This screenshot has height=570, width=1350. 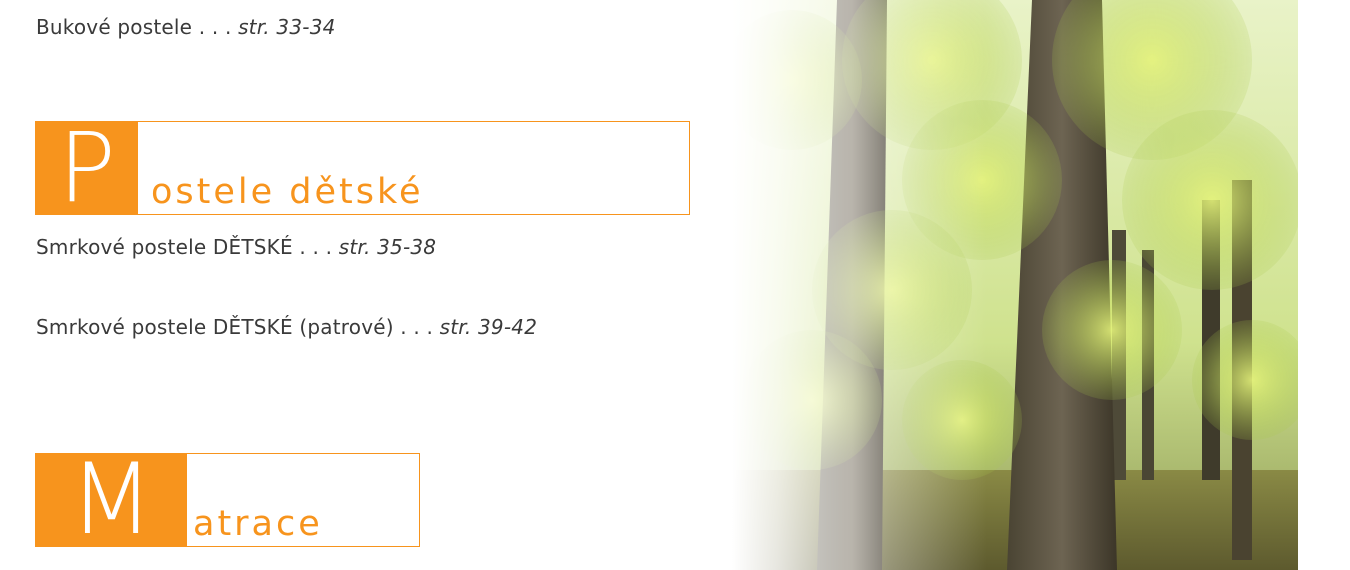 What do you see at coordinates (187, 247) in the screenshot?
I see `toc-entry-label: Smrkové postele DĚTSKÉ . . .` at bounding box center [187, 247].